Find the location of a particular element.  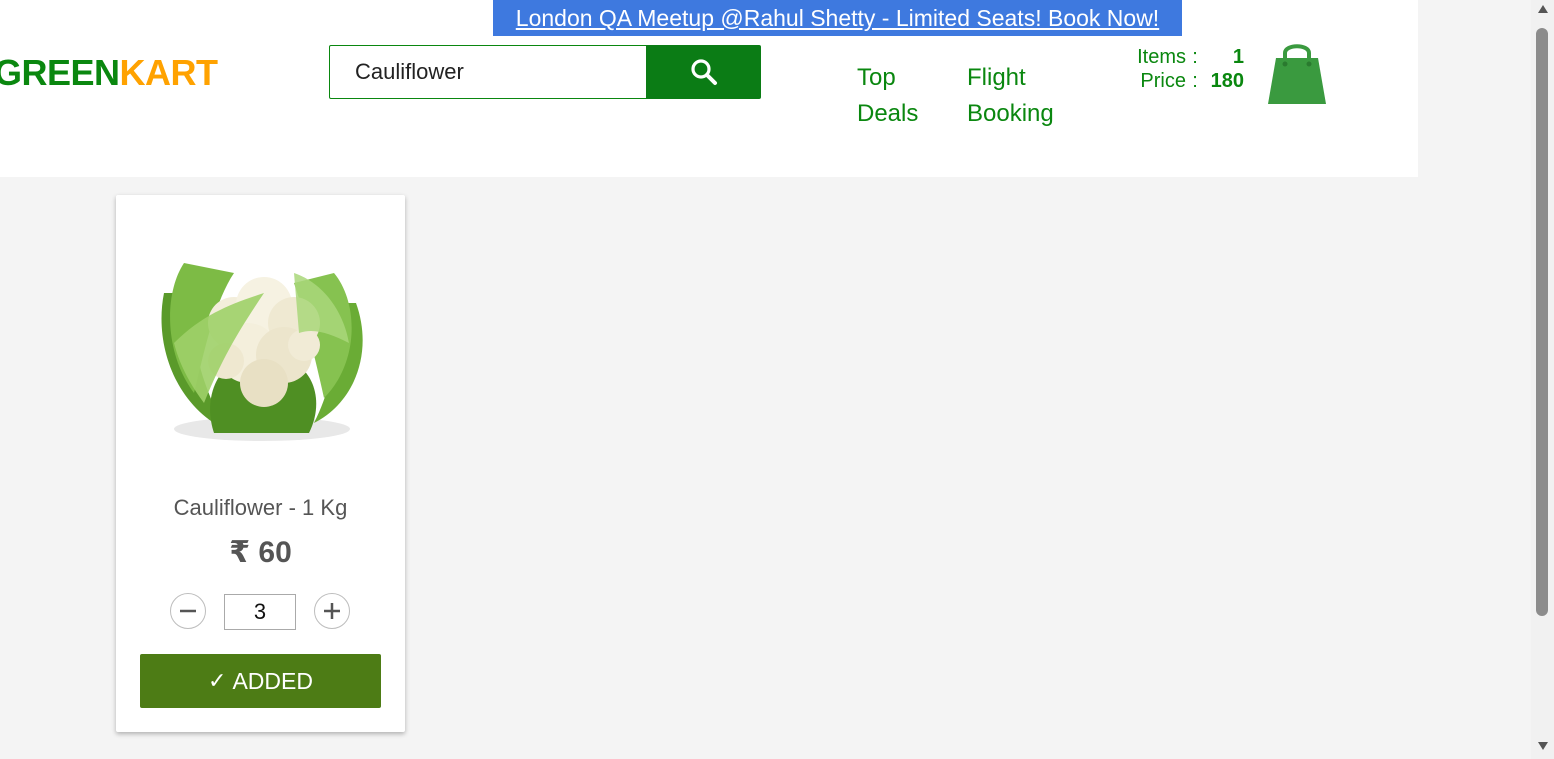

vertical-scrollbar is located at coordinates (1542, 379).